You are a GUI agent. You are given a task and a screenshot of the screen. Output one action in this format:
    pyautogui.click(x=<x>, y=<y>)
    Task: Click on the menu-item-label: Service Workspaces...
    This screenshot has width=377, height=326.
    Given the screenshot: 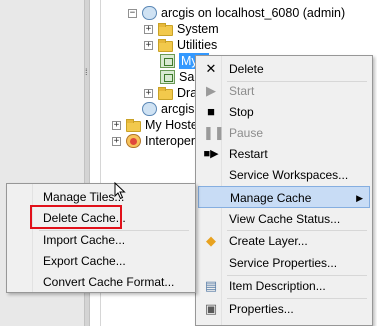 What is the action you would take?
    pyautogui.click(x=289, y=175)
    